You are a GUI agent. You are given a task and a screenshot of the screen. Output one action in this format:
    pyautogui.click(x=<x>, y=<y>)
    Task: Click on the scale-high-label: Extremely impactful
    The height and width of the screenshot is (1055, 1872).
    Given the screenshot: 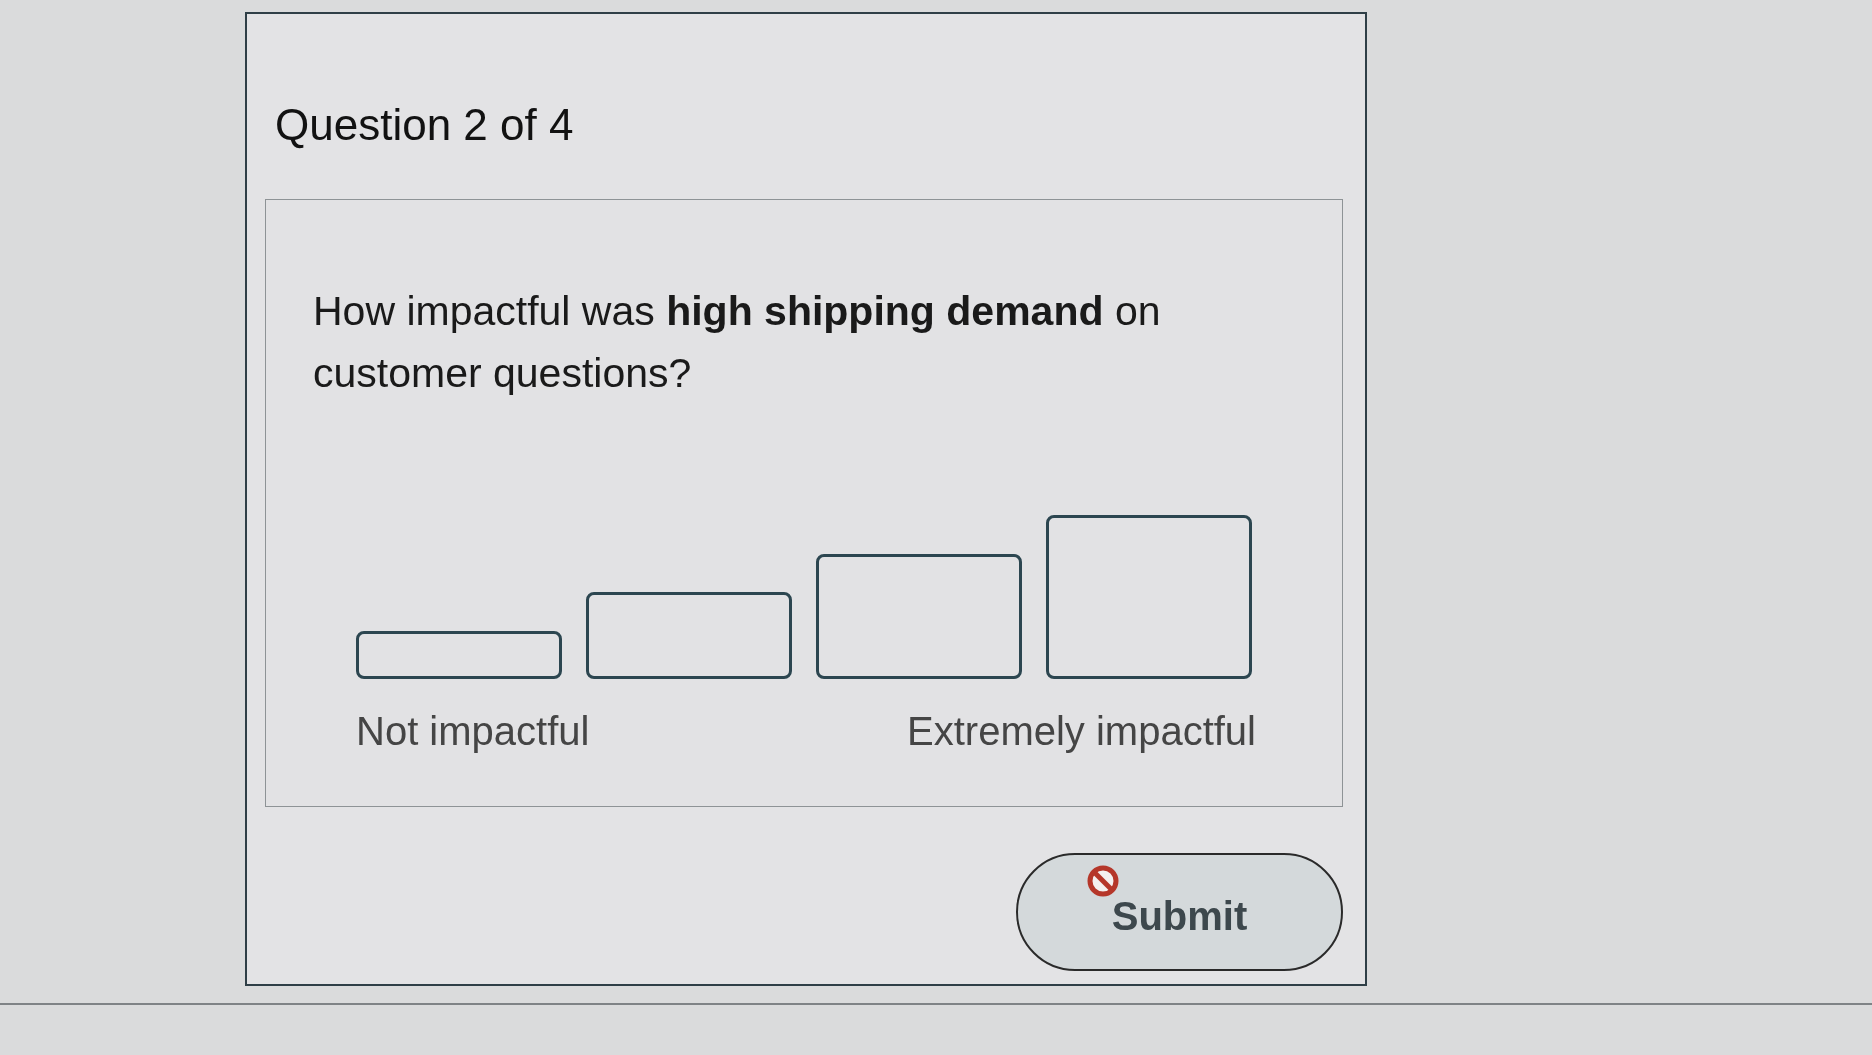 What is the action you would take?
    pyautogui.click(x=1081, y=731)
    